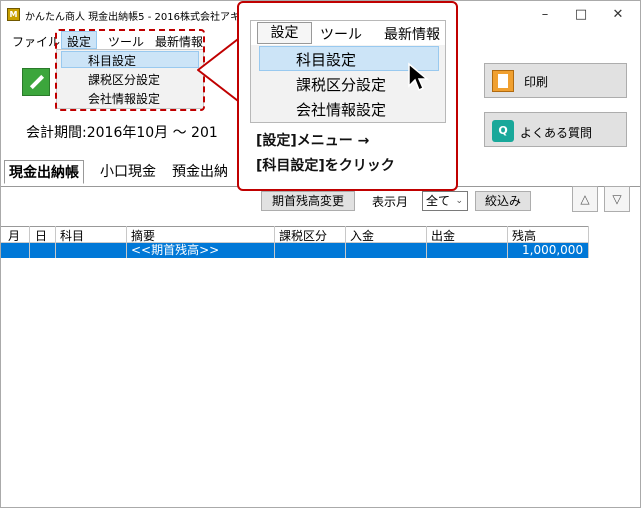  What do you see at coordinates (503, 131) in the screenshot?
I see `faq-icon` at bounding box center [503, 131].